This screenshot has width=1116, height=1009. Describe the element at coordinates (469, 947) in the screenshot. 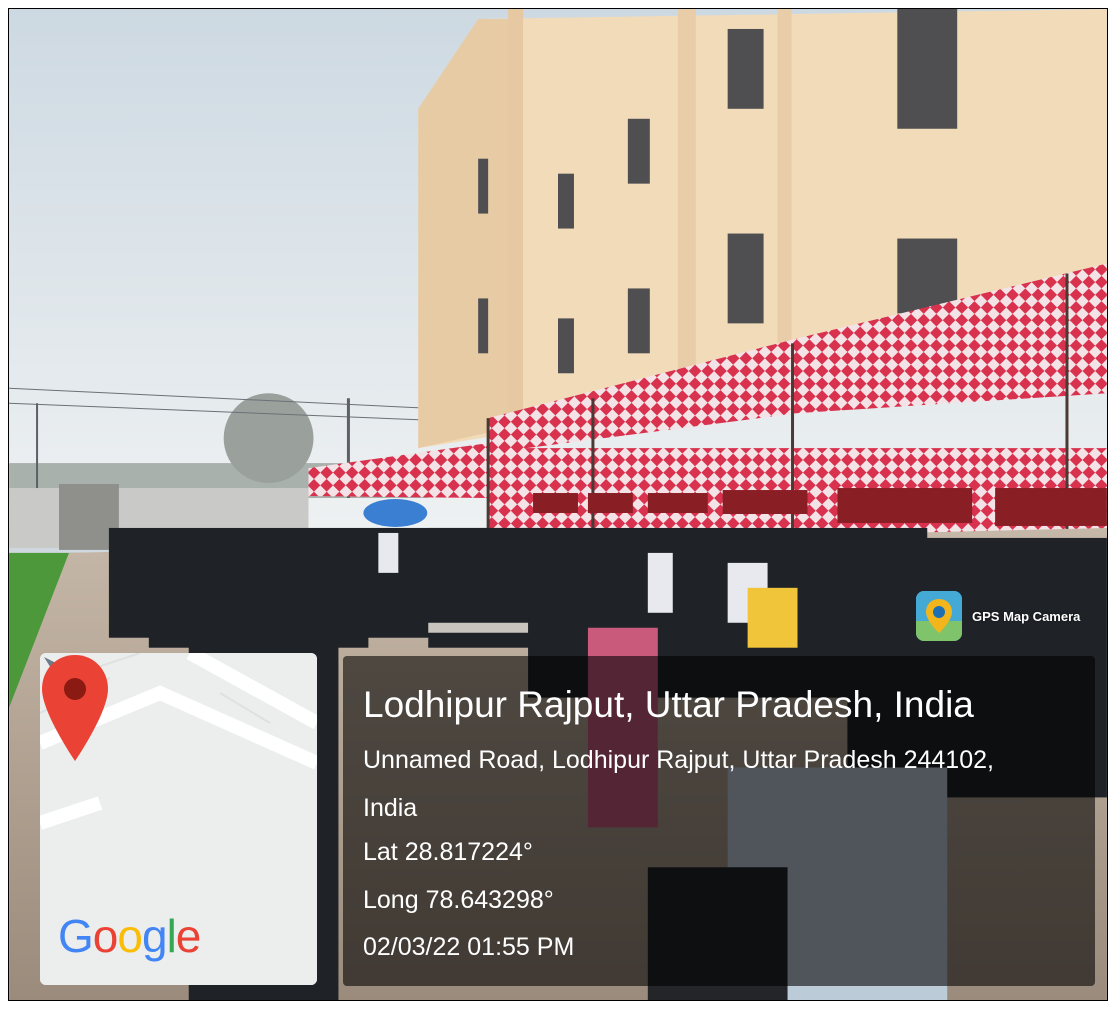

I see `timestamp: 02/03/22 01:55 PM` at that location.